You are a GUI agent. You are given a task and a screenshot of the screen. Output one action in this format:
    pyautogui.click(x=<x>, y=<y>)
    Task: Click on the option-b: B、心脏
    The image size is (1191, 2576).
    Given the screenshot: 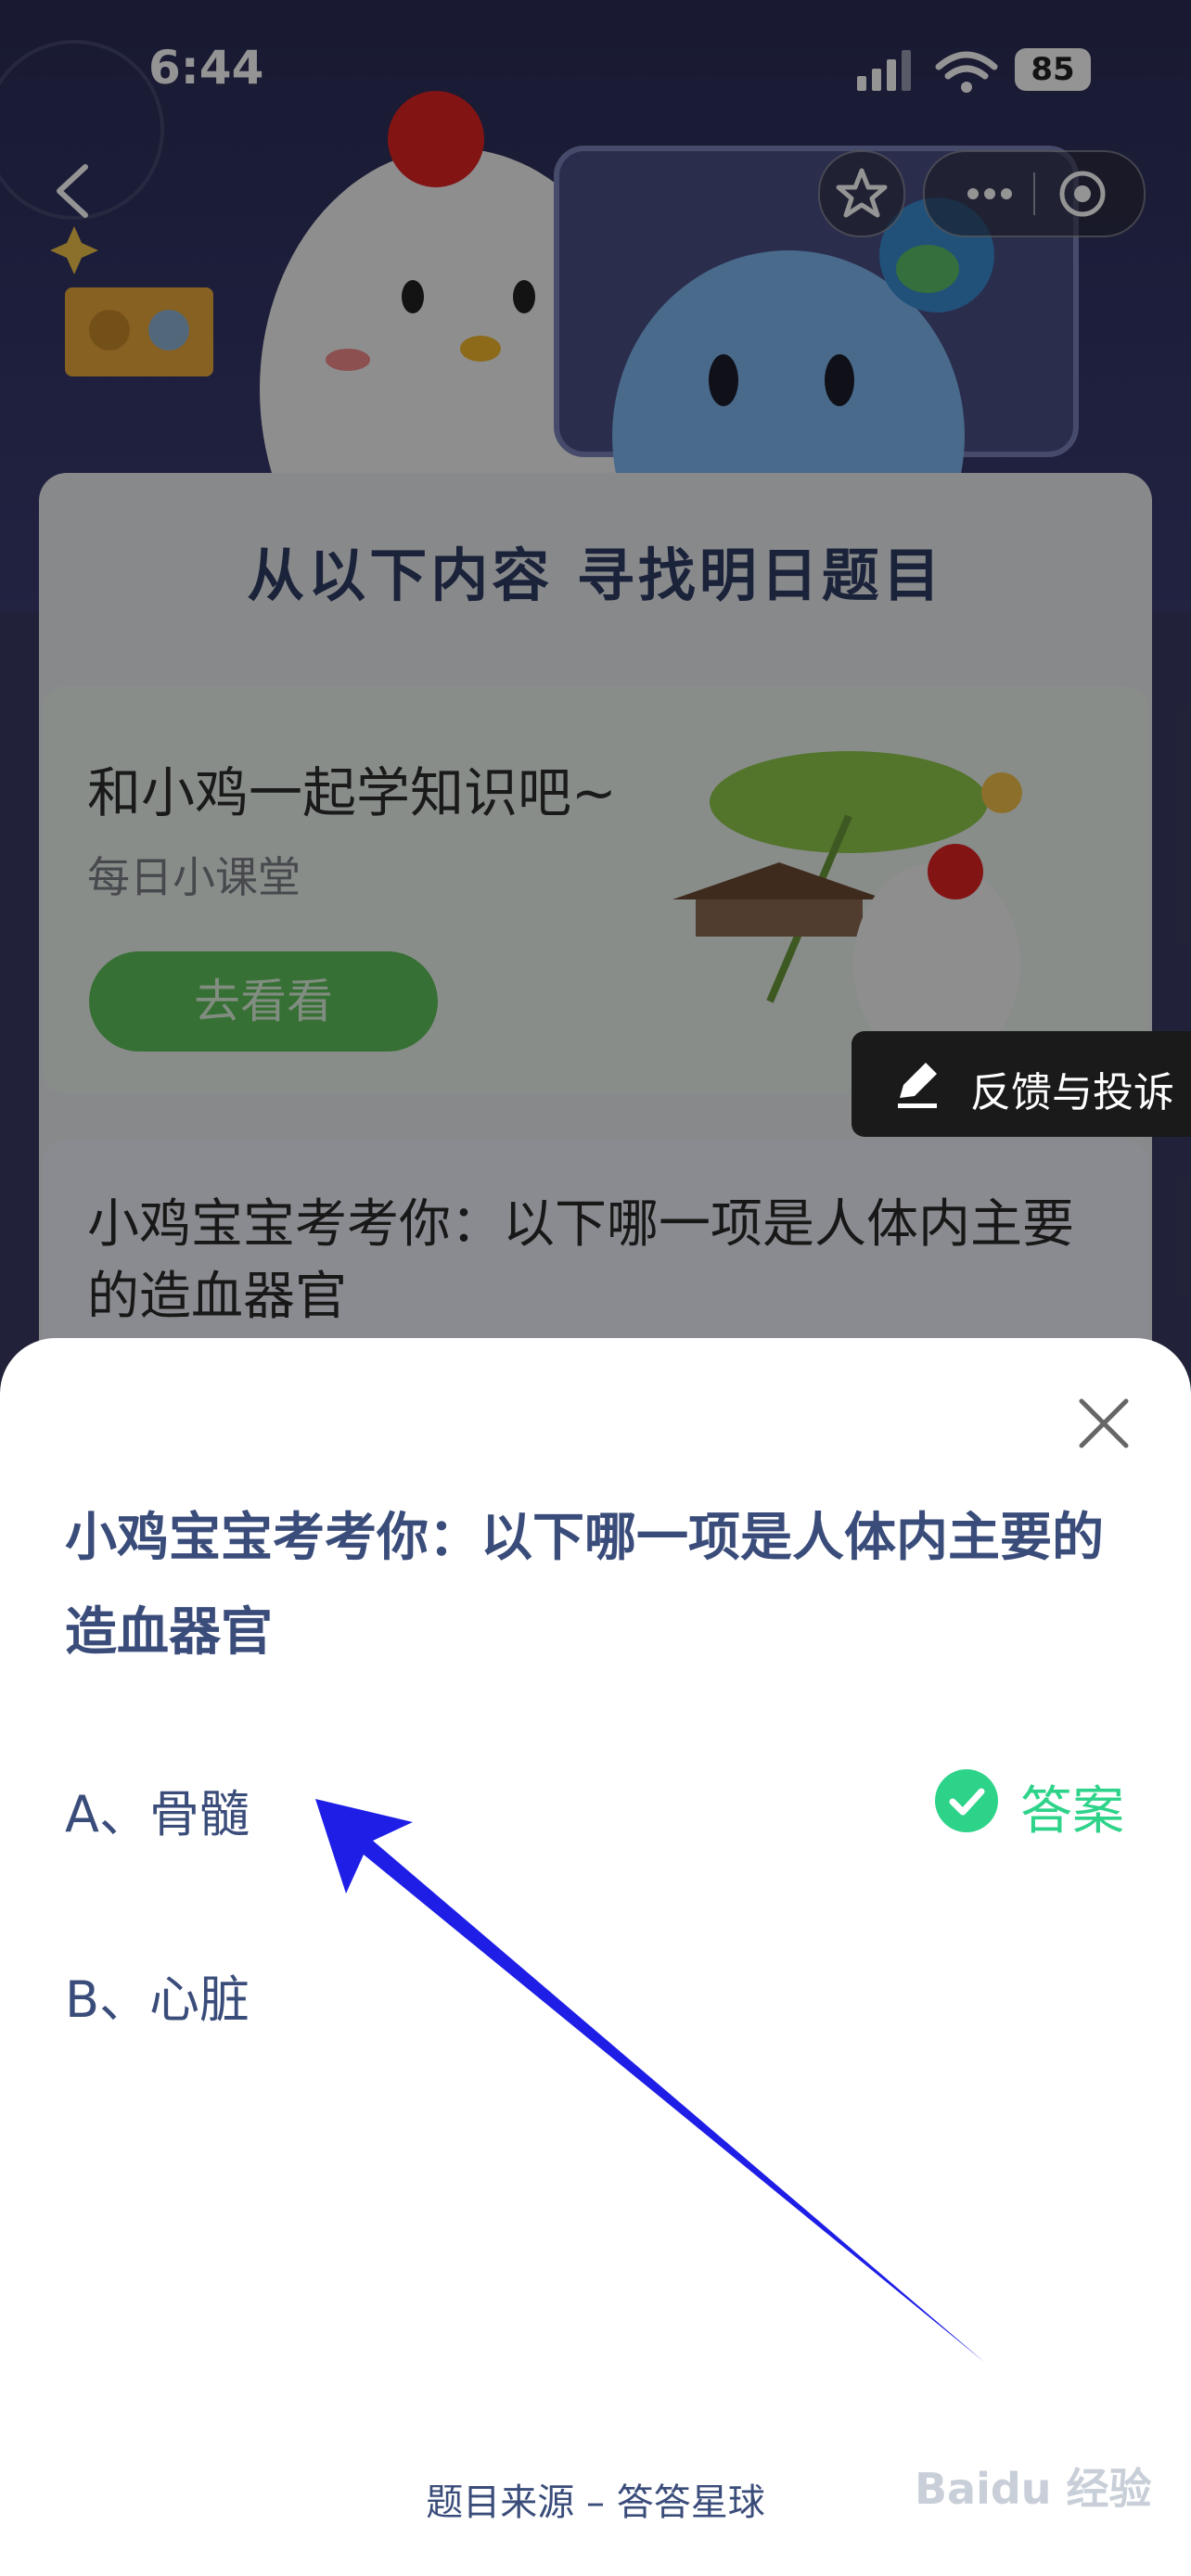 What is the action you would take?
    pyautogui.click(x=157, y=1995)
    